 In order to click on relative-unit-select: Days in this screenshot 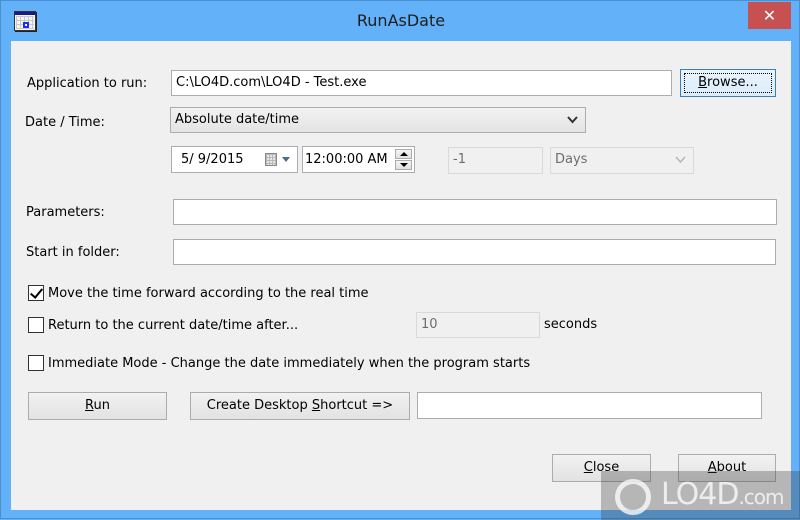, I will do `click(622, 160)`.